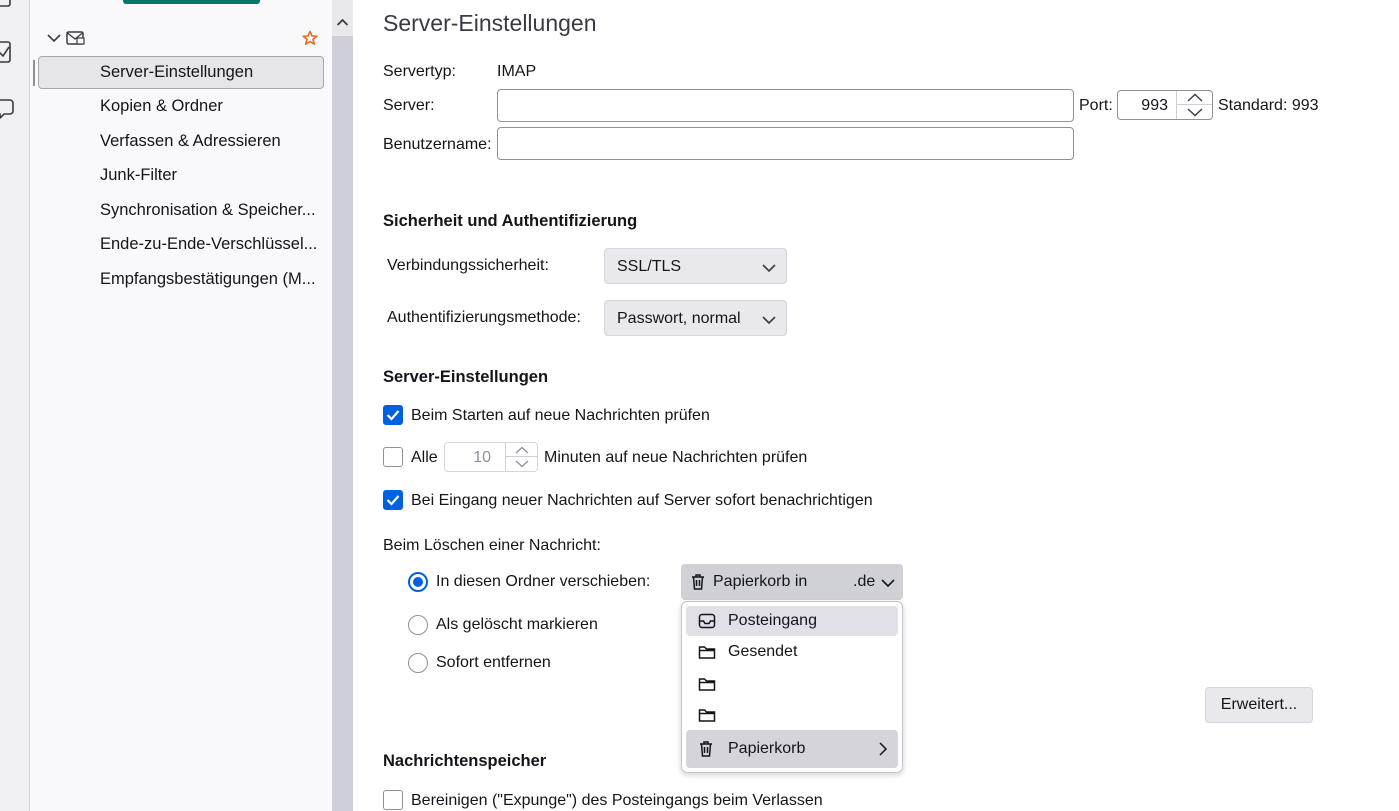  I want to click on menu-item-trash: Papierkorb, so click(792, 749).